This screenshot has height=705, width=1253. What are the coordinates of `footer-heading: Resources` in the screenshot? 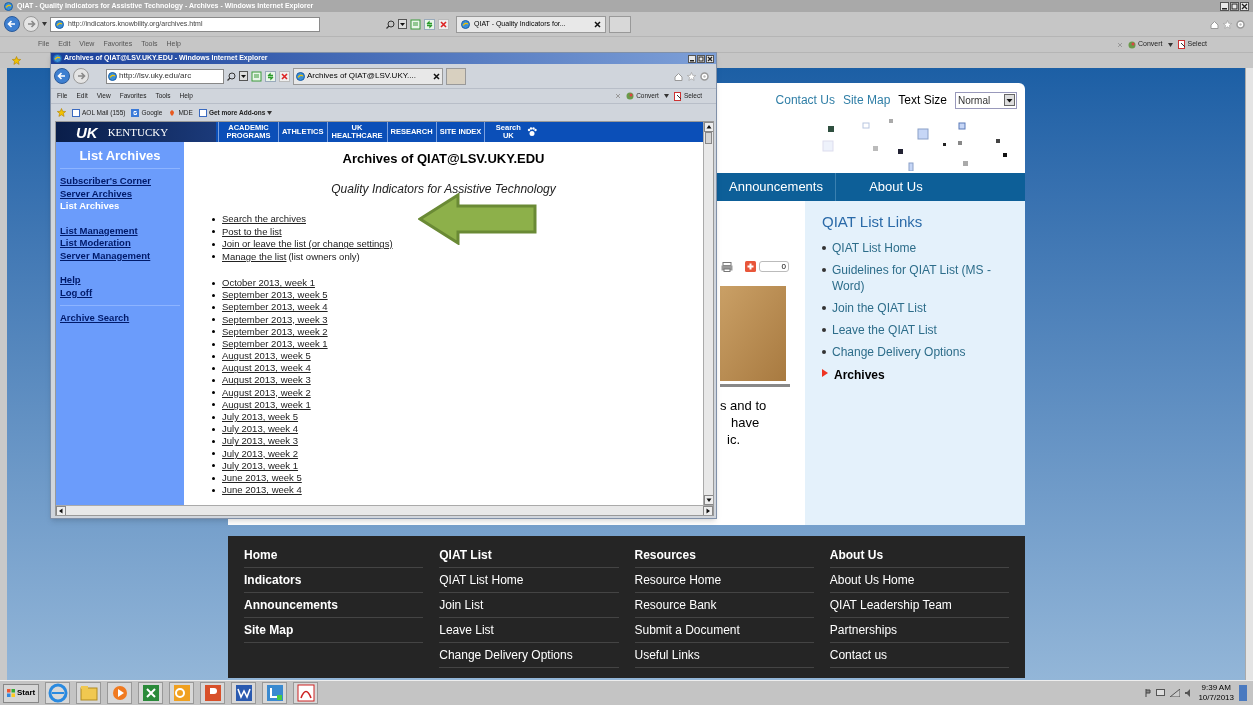 It's located at (724, 555).